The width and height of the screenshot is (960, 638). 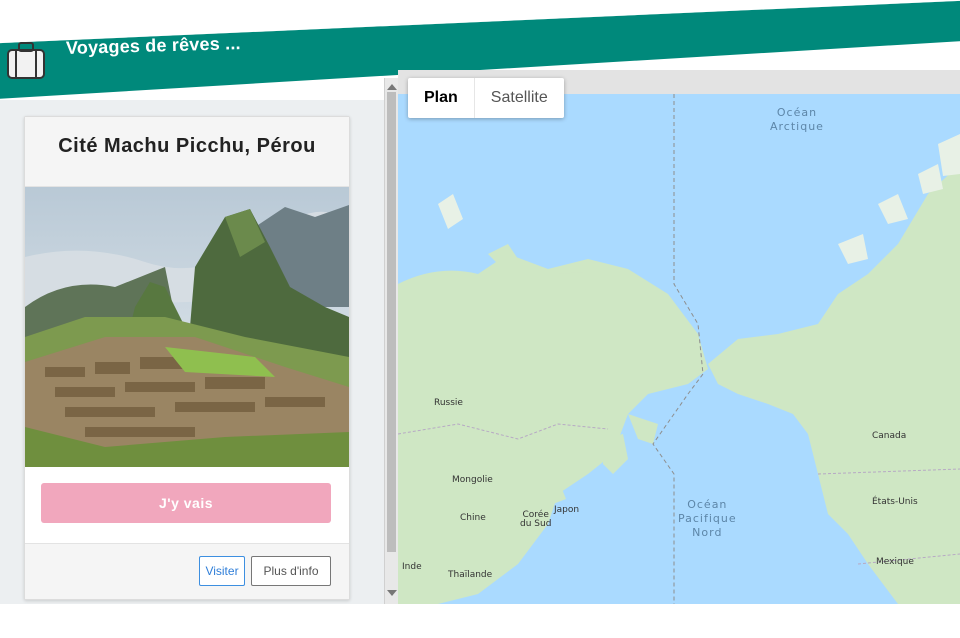 I want to click on panel-scrollbar, so click(x=391, y=341).